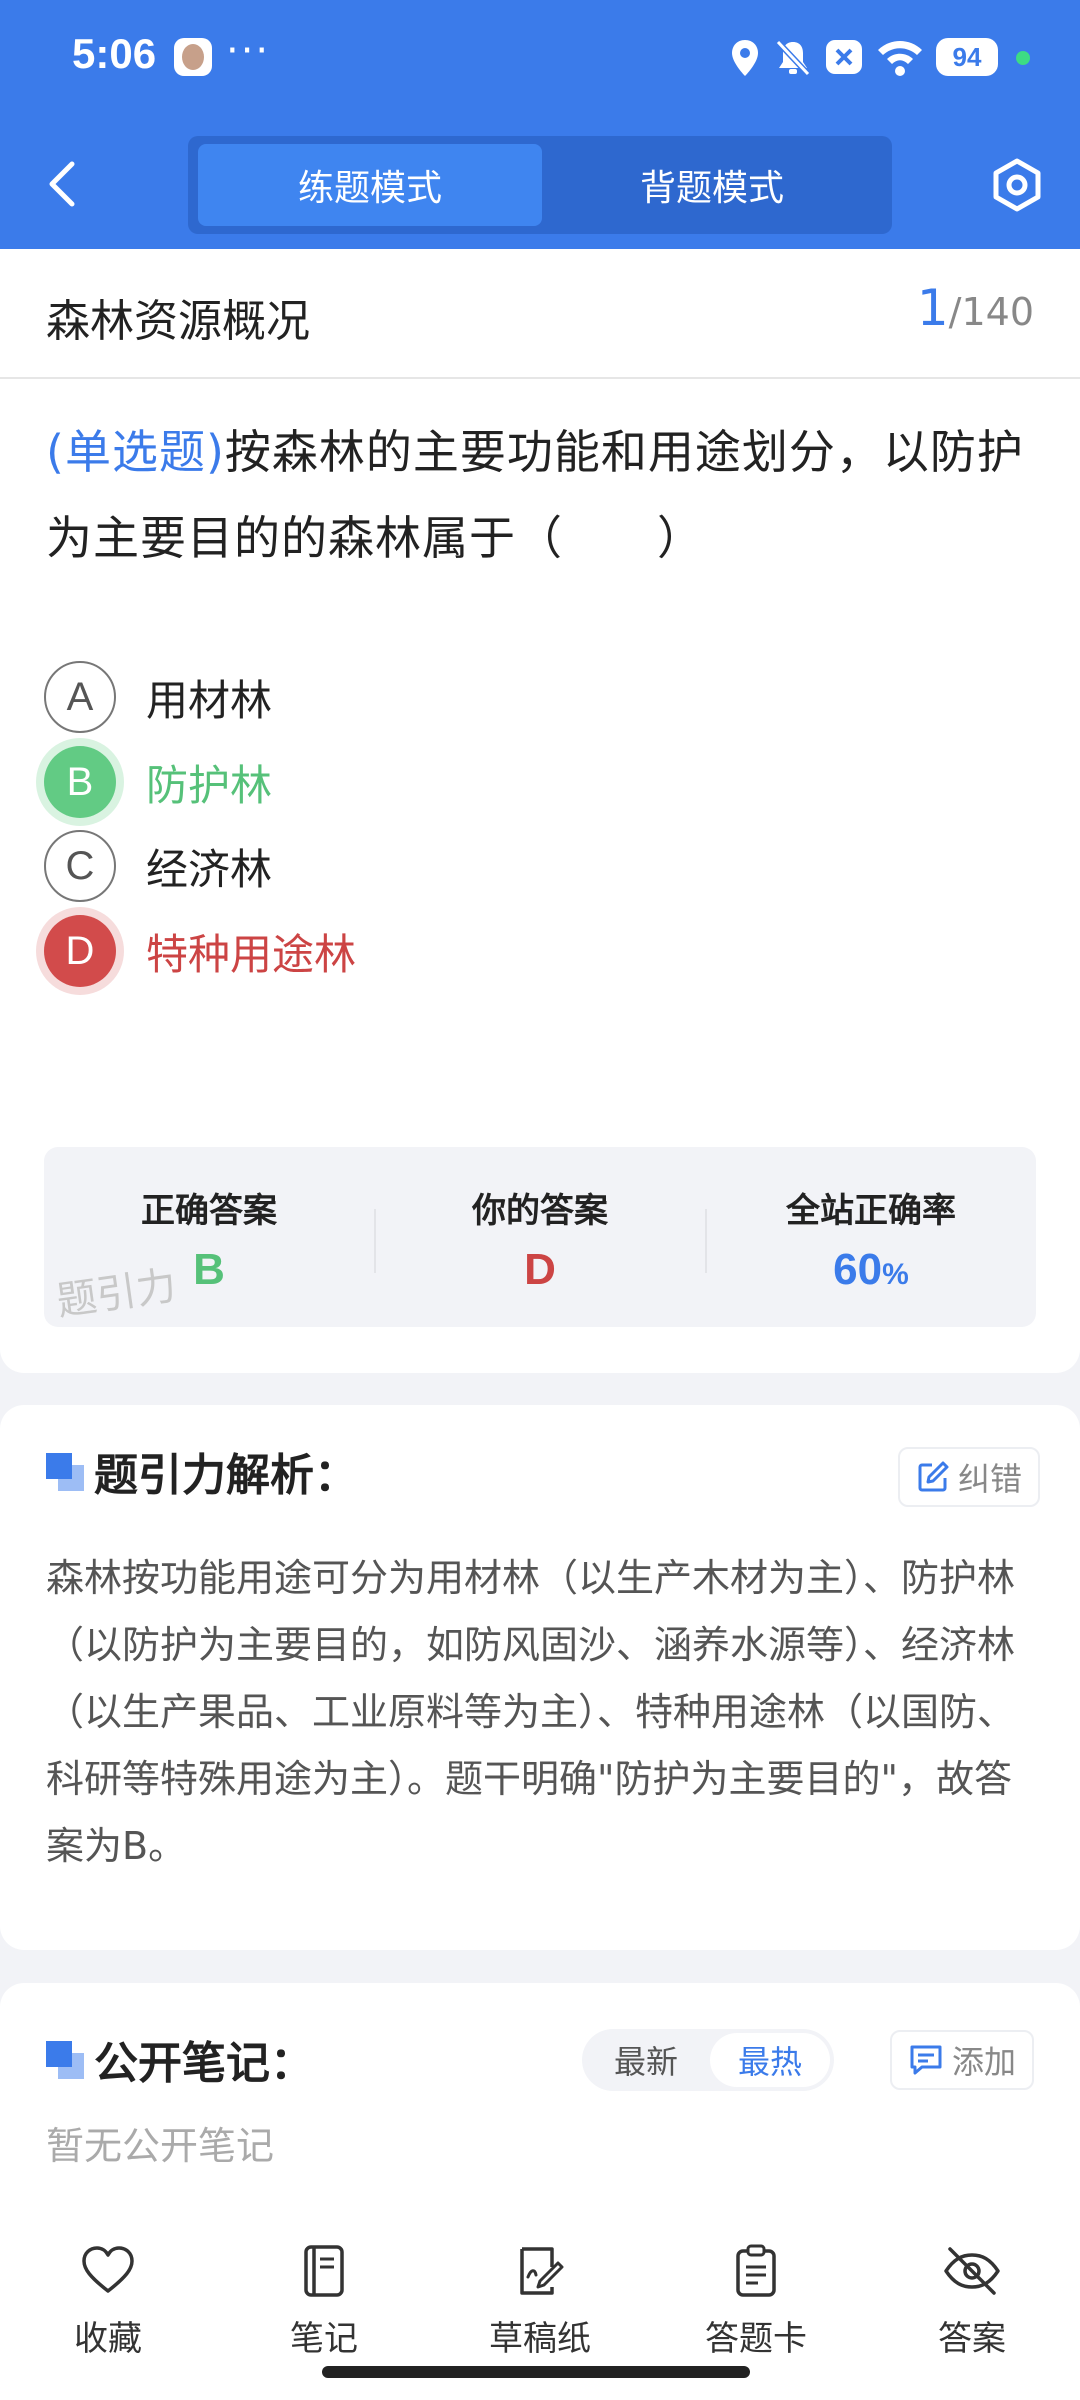  I want to click on answer-sheet-button: 答题卡, so click(756, 2292).